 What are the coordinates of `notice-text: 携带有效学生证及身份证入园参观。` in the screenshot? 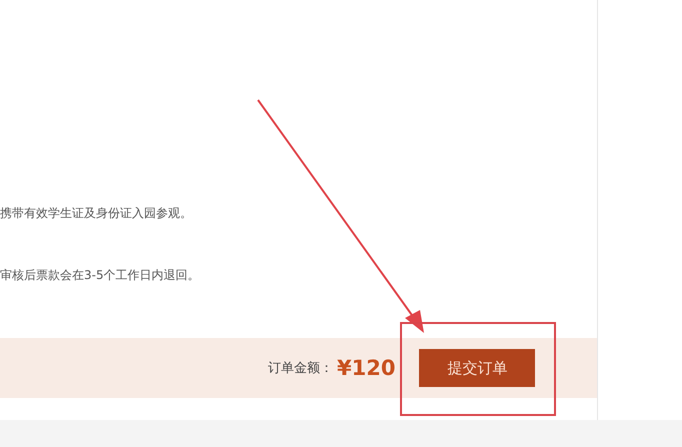 It's located at (96, 213).